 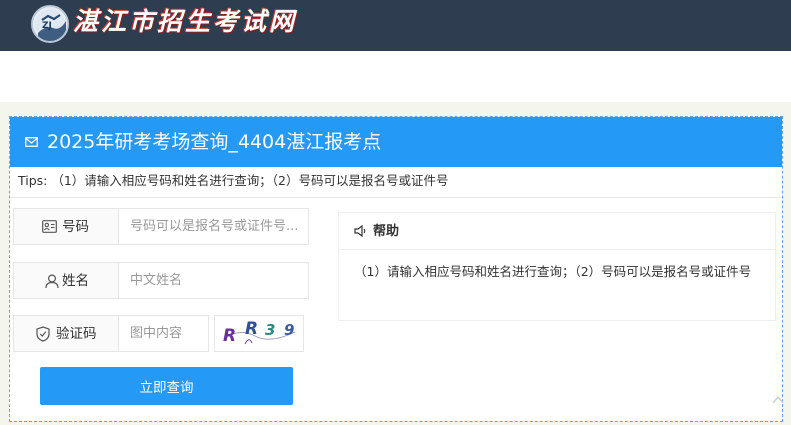 I want to click on number-label-box: 号码, so click(x=66, y=226).